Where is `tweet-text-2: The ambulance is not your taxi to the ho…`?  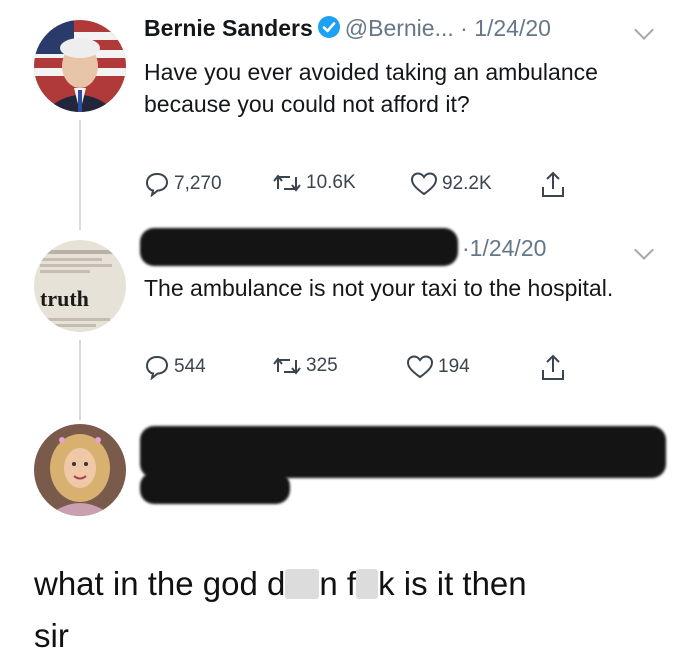 tweet-text-2: The ambulance is not your taxi to the ho… is located at coordinates (379, 288).